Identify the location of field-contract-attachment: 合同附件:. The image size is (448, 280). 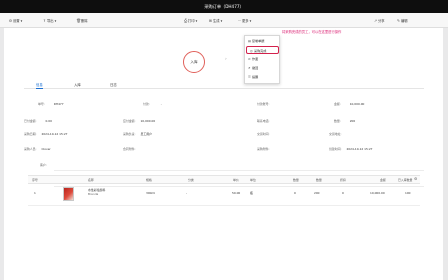
(129, 149).